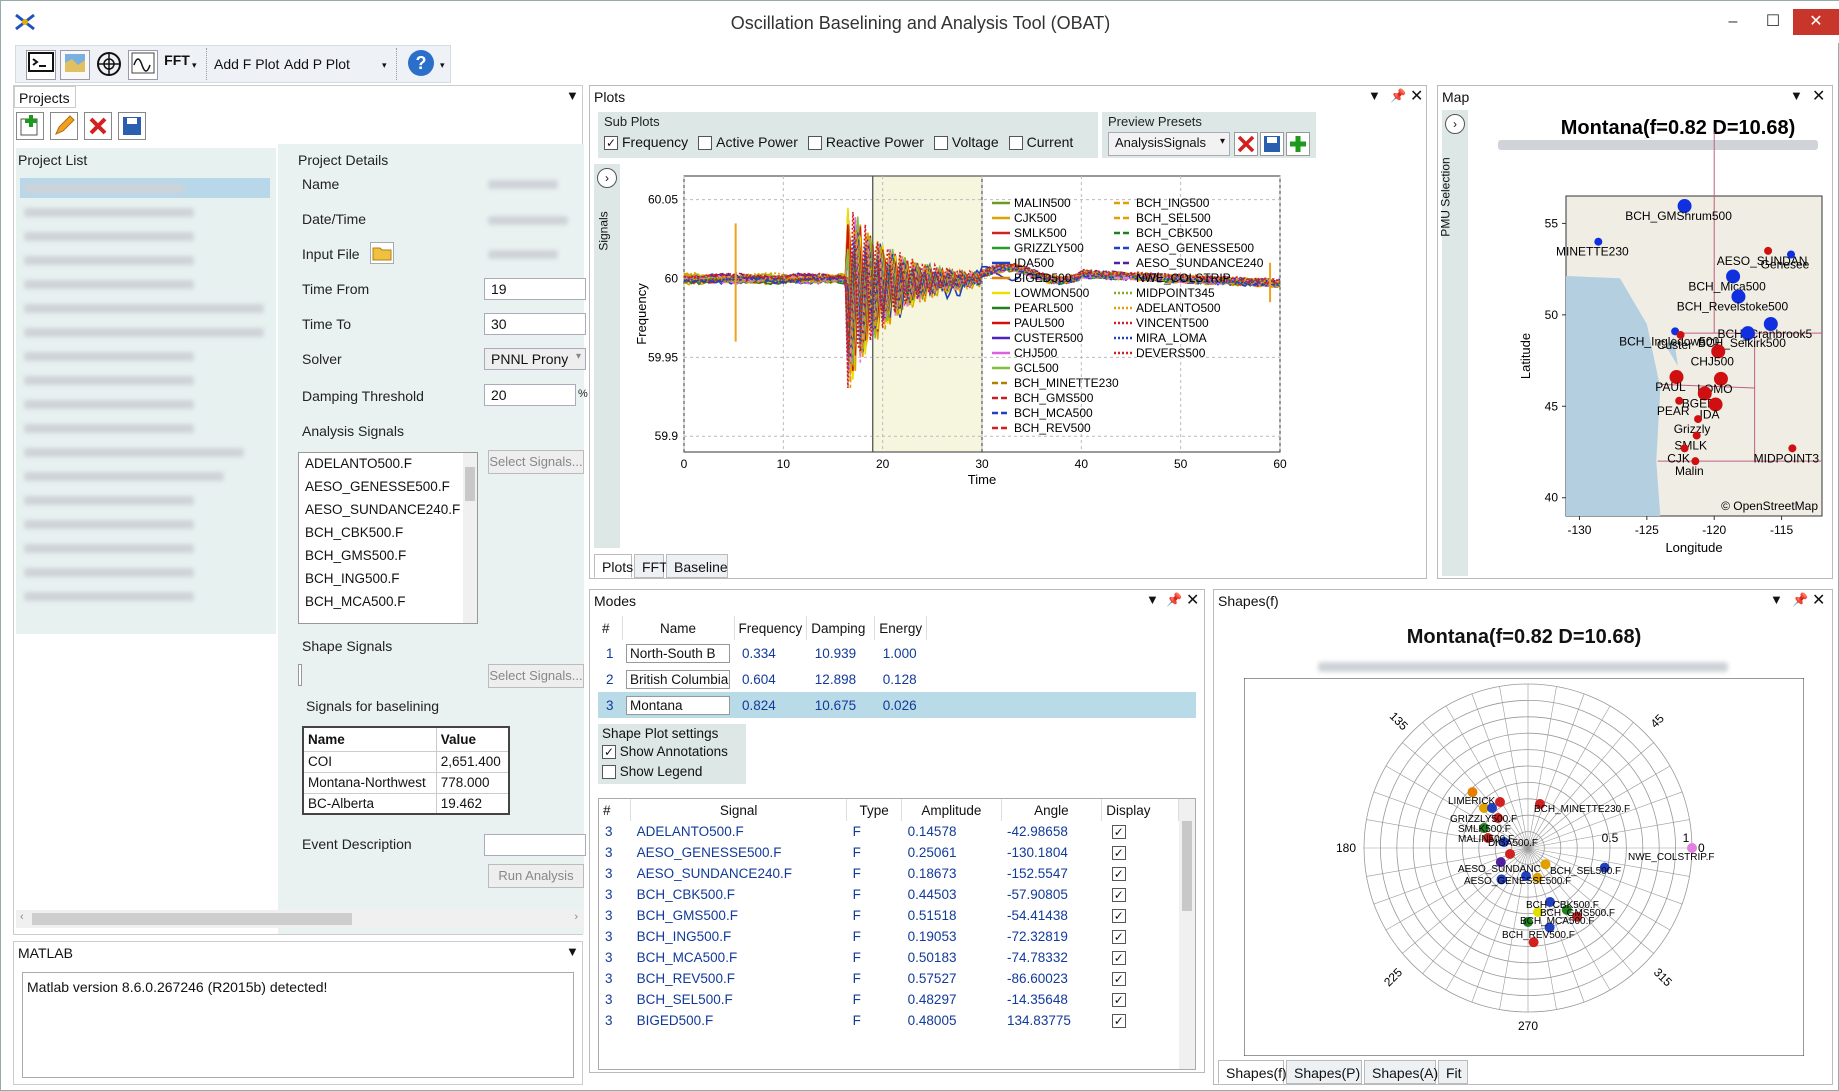 This screenshot has height=1091, width=1839. Describe the element at coordinates (613, 566) in the screenshot. I see `tab-plots: Plots` at that location.